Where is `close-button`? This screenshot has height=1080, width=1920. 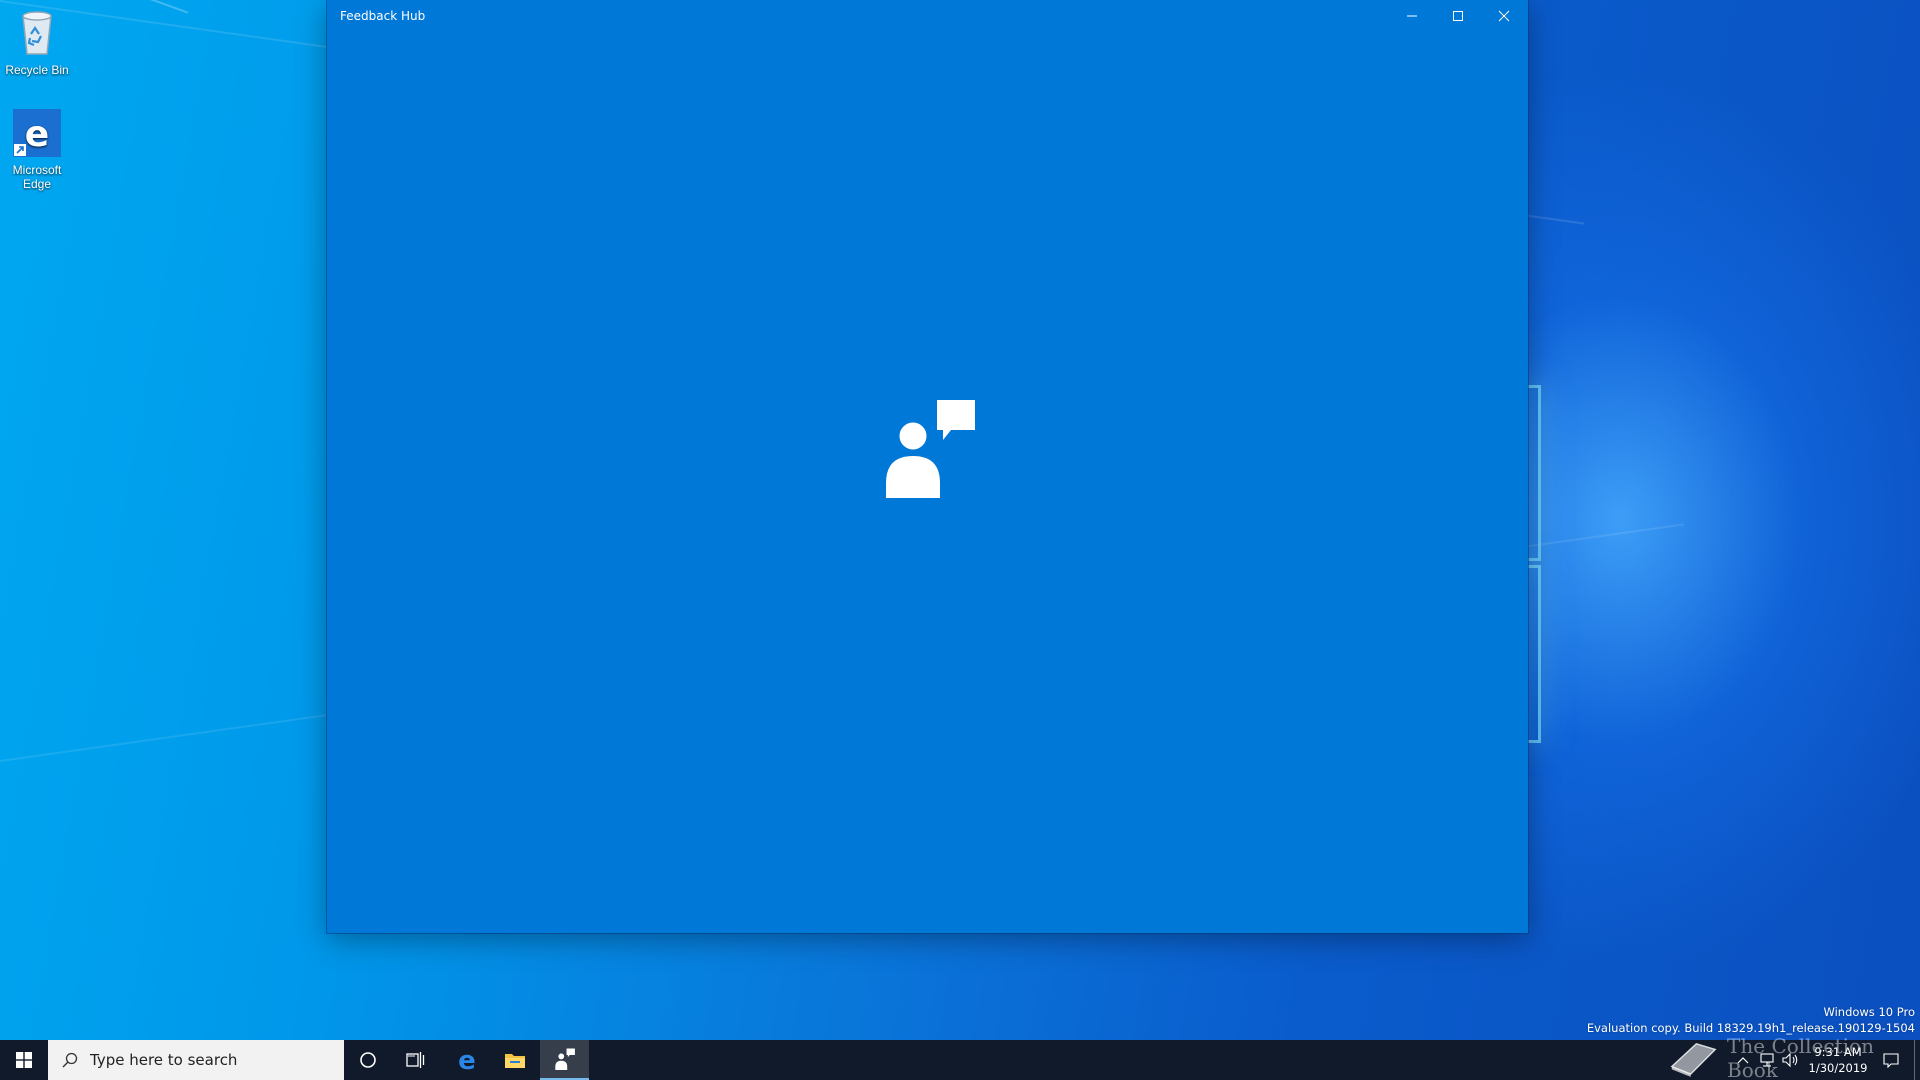 close-button is located at coordinates (1504, 16).